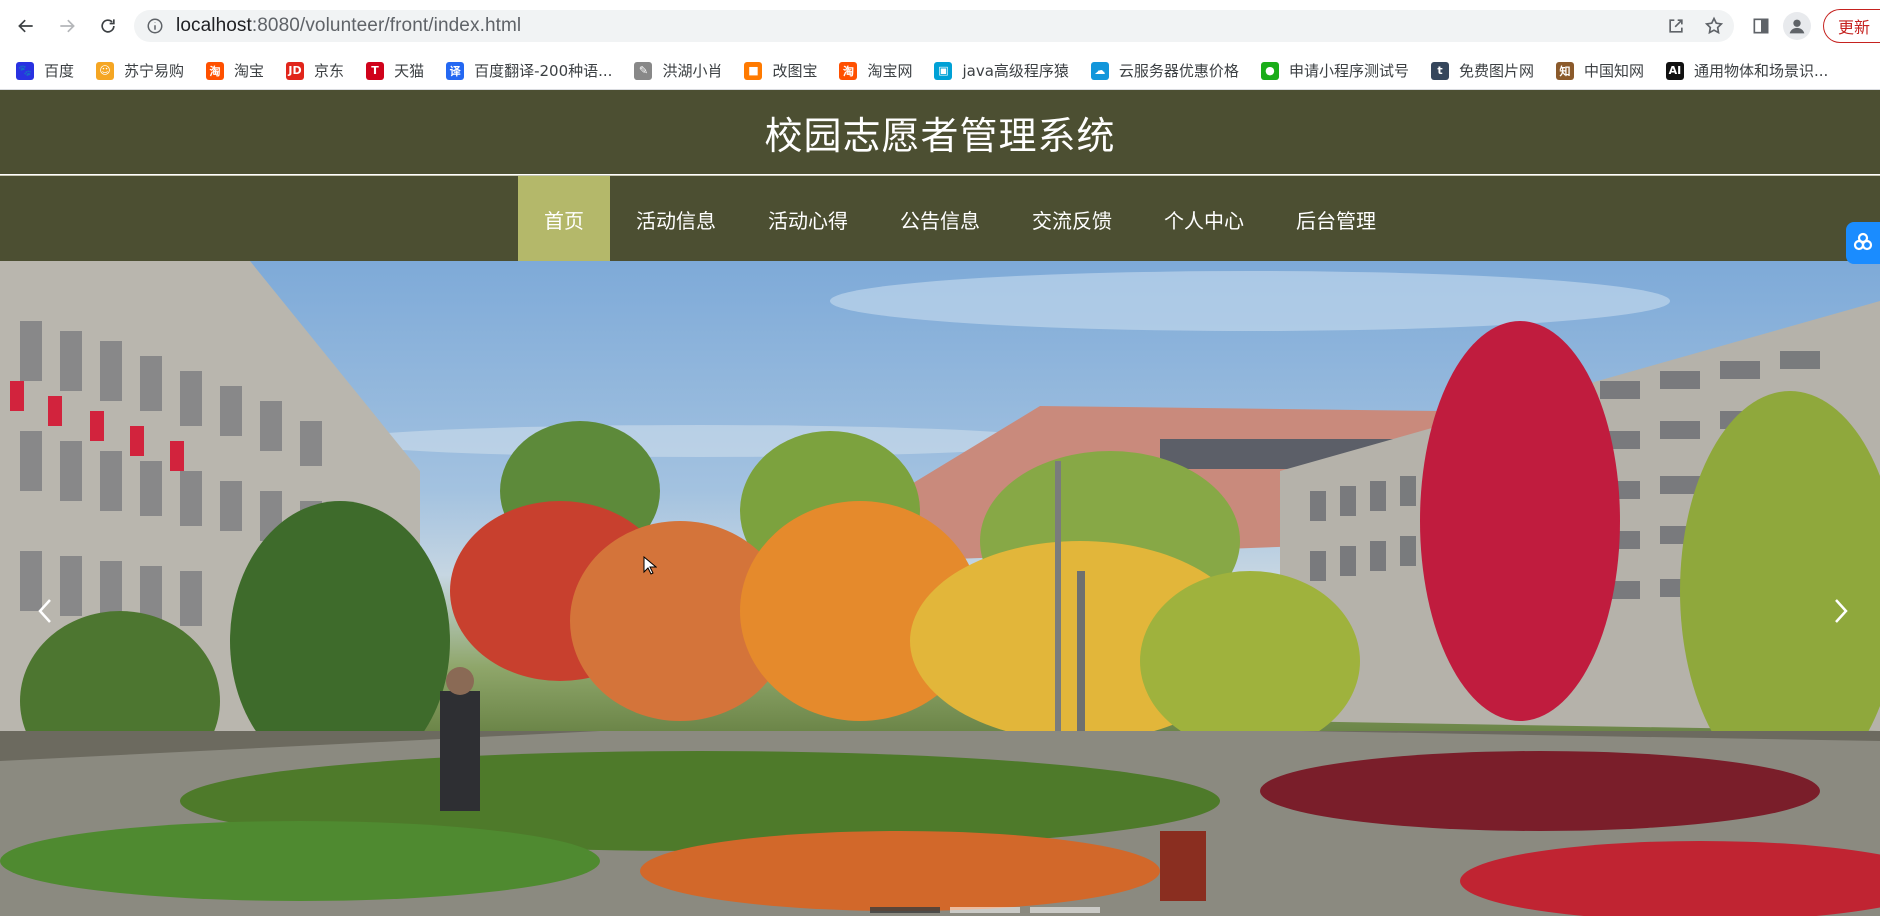  I want to click on bookmark-item: ● 申请小程序测试号, so click(1334, 70).